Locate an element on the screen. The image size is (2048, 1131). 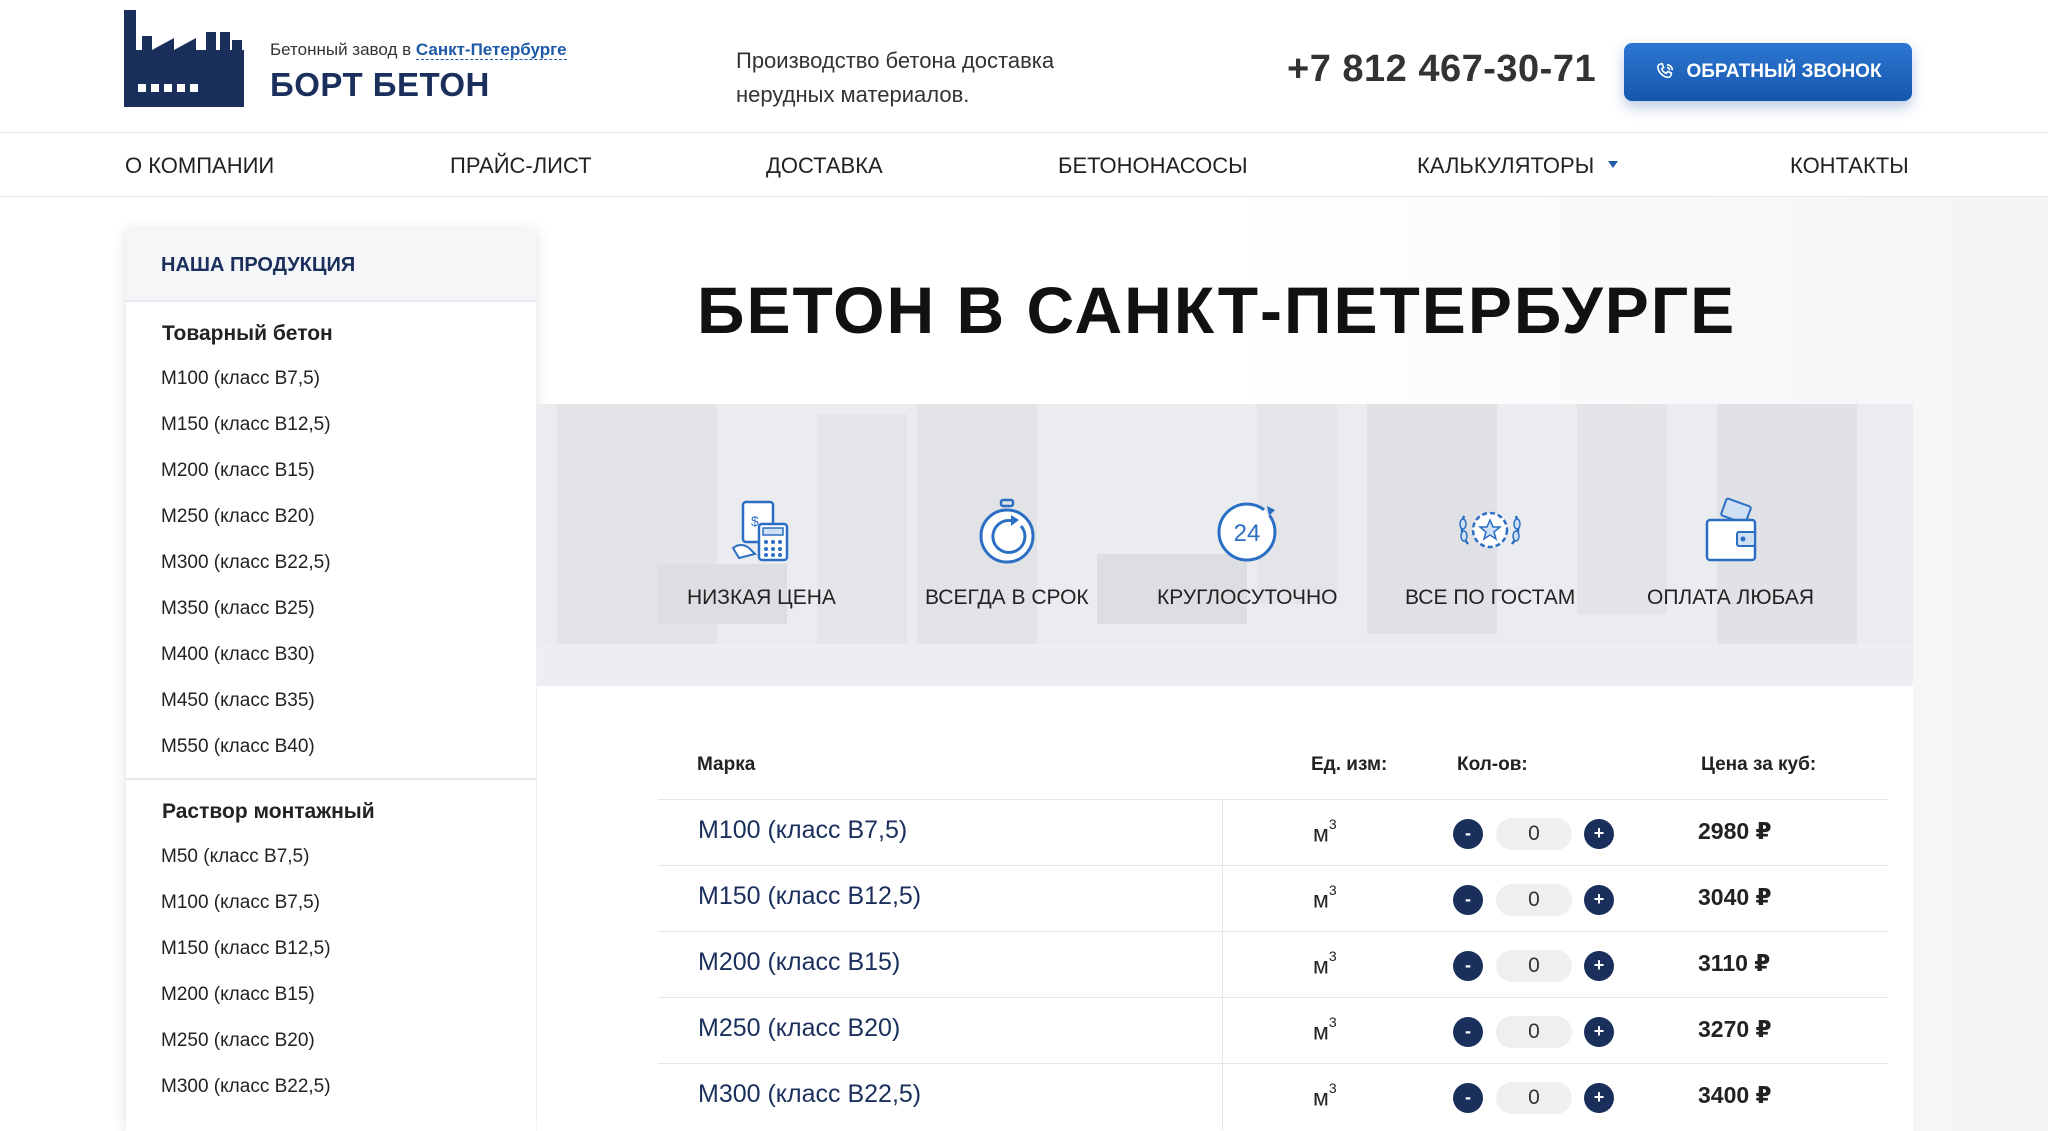
nav-item-about: О КОМПАНИИ is located at coordinates (199, 166).